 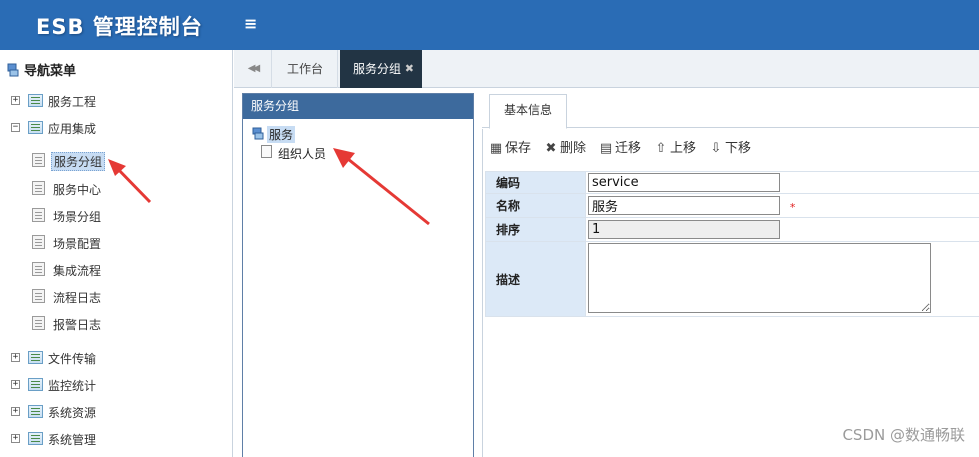 I want to click on sidebar-item-scene-group: 场景分组, so click(x=116, y=216).